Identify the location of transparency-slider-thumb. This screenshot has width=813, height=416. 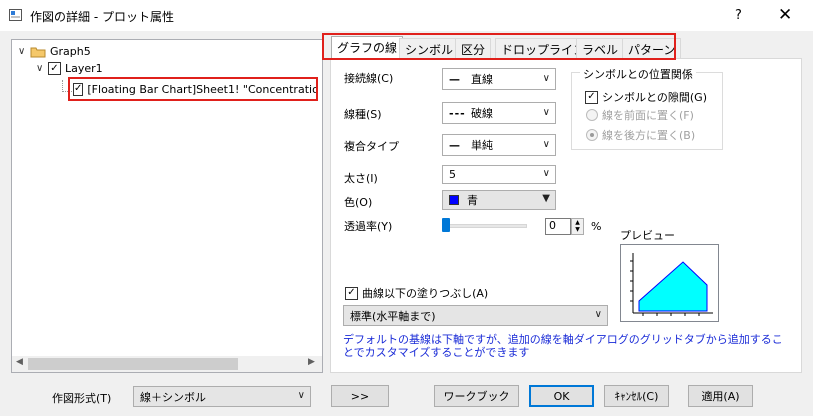
(446, 225).